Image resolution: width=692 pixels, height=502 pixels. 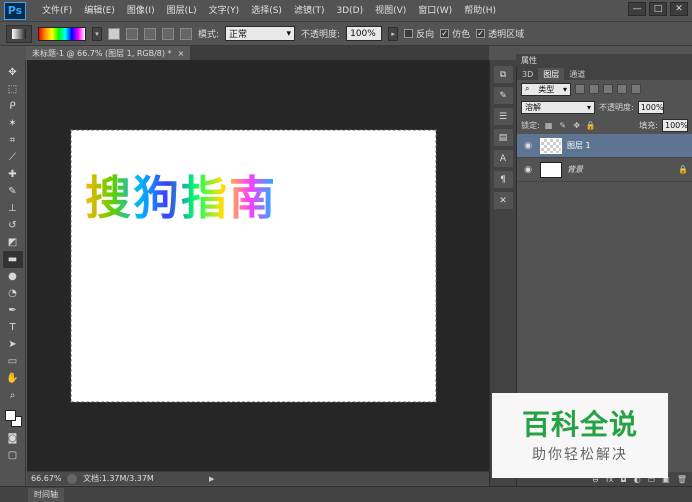 What do you see at coordinates (13, 140) in the screenshot?
I see `crop-icon: ⌗` at bounding box center [13, 140].